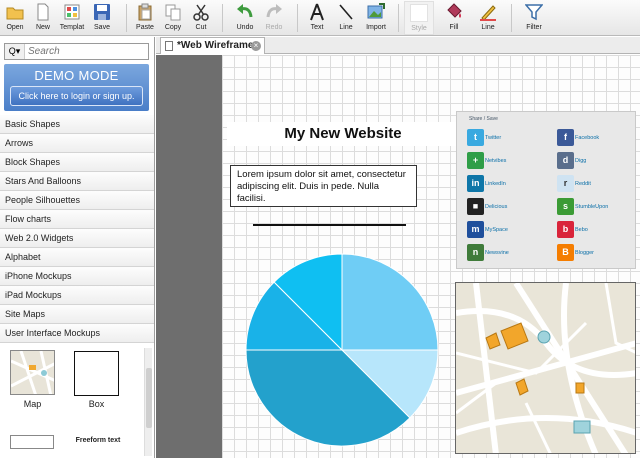 This screenshot has height=458, width=640. I want to click on share-item-facebook: f Facebook, so click(597, 138).